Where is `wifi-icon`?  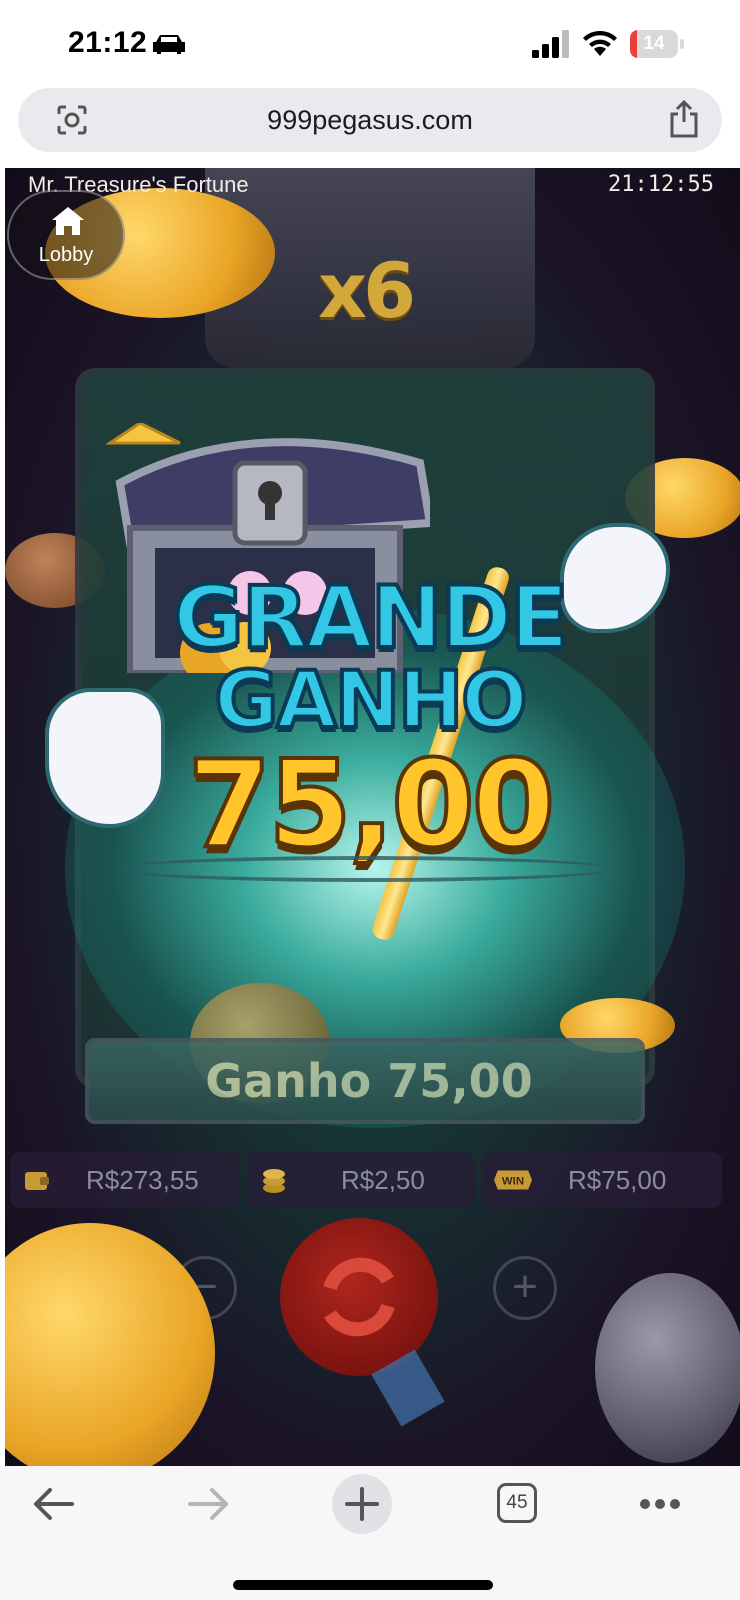
wifi-icon is located at coordinates (600, 43).